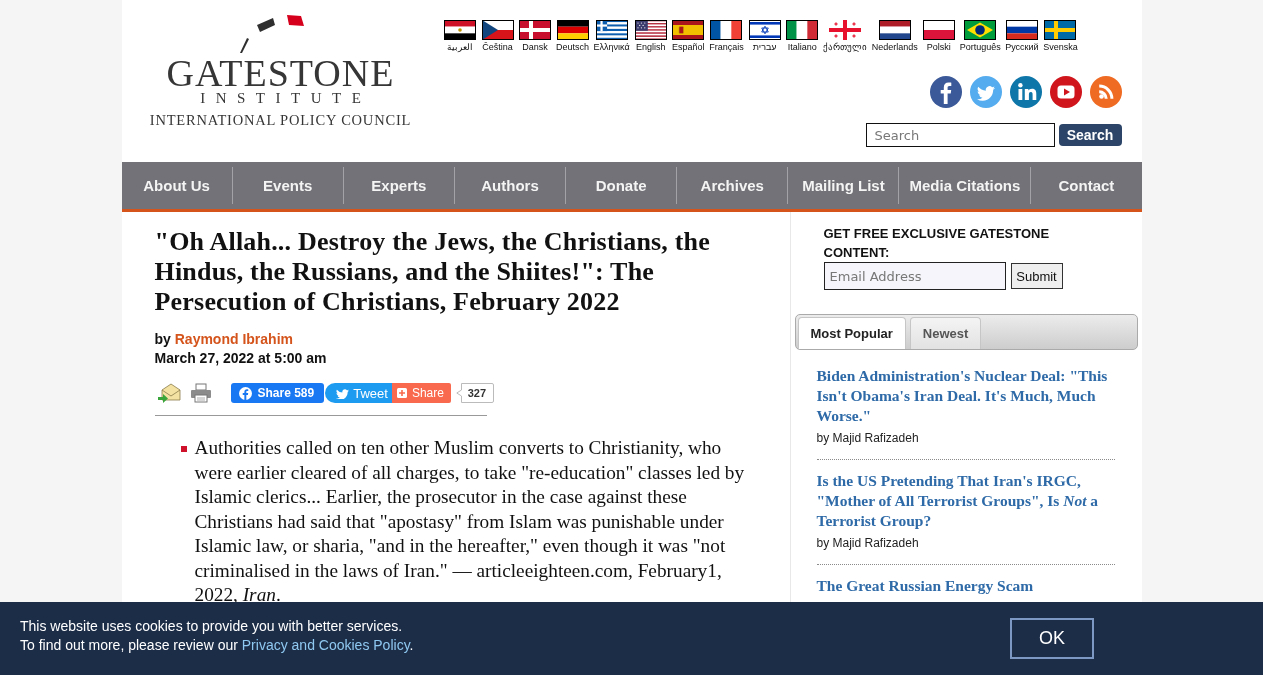  Describe the element at coordinates (1036, 276) in the screenshot. I see `submit-button: Submit` at that location.